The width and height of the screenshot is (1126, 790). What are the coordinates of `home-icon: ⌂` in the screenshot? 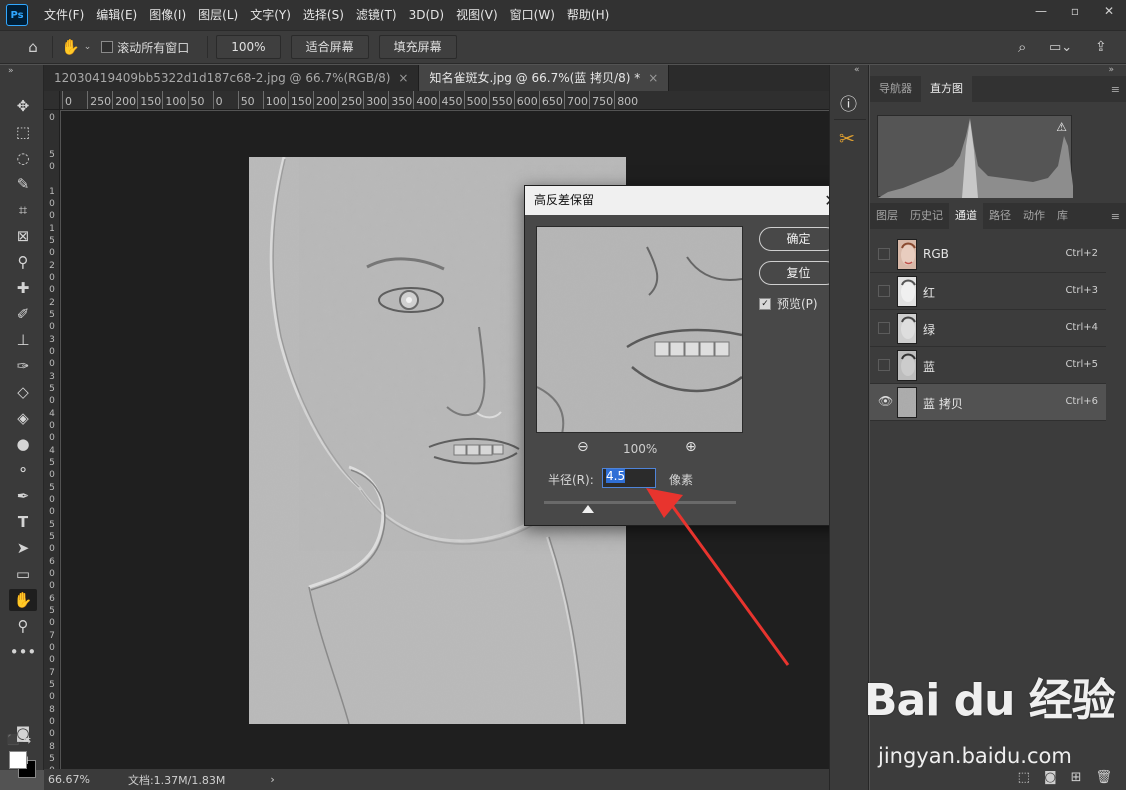 It's located at (33, 47).